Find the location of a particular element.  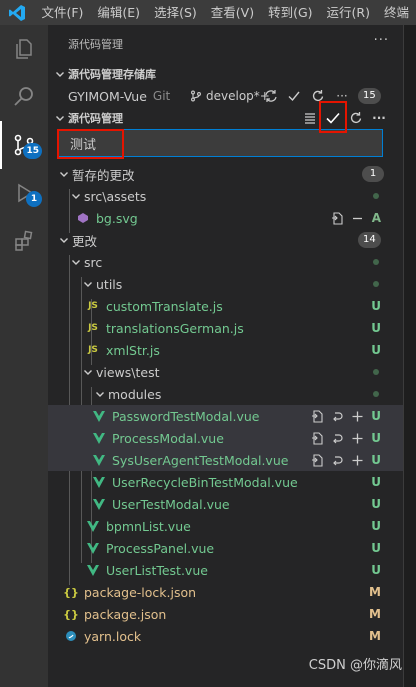

commit-message-box is located at coordinates (220, 143).